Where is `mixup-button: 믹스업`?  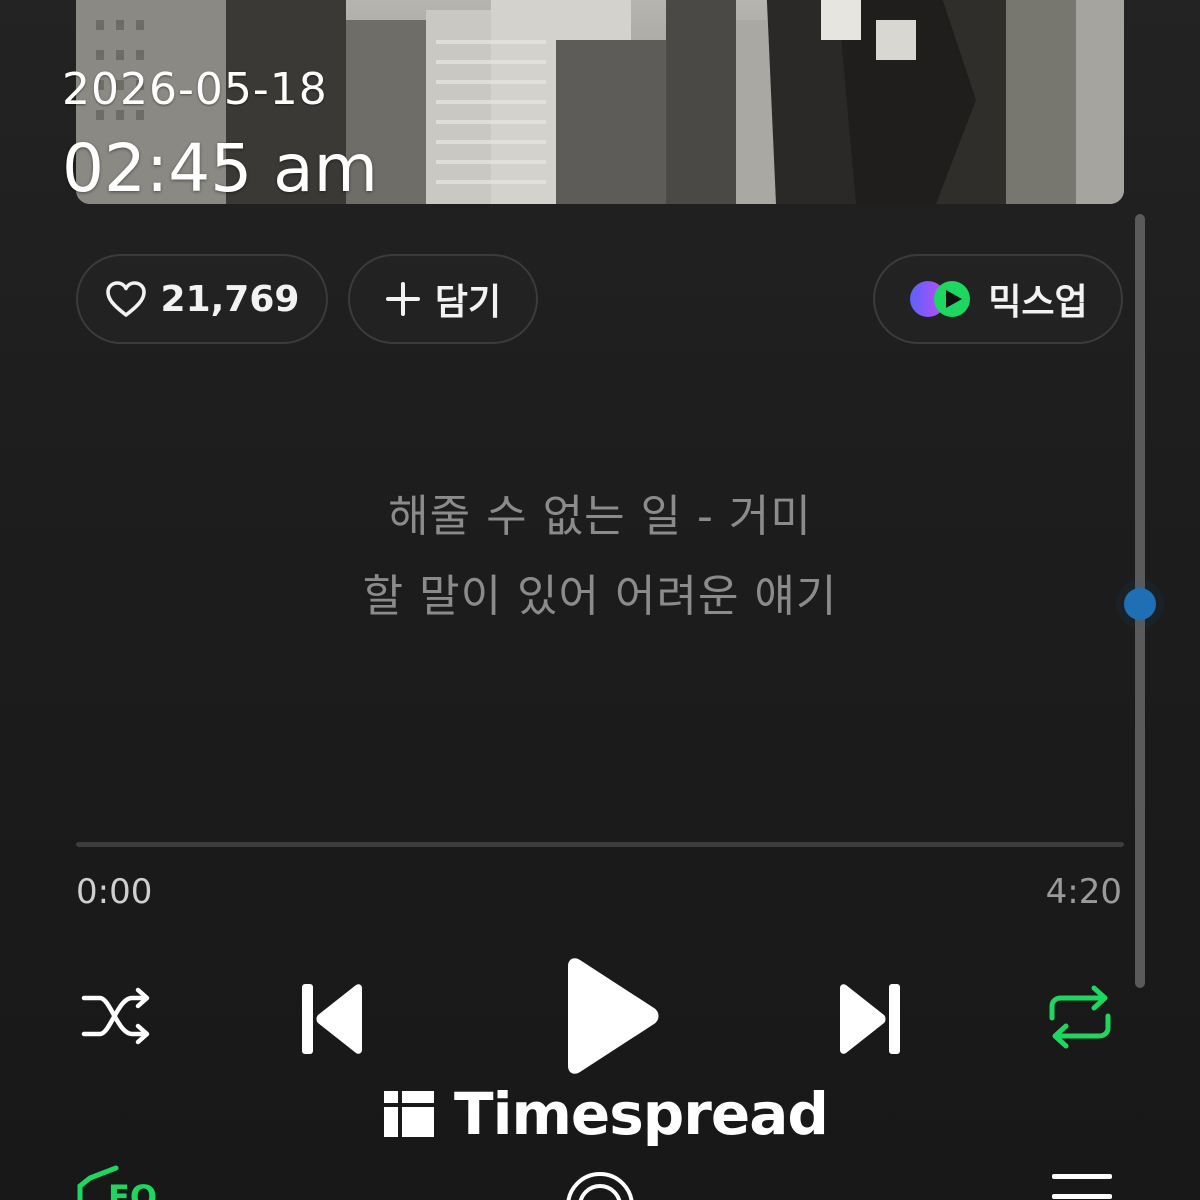
mixup-button: 믹스업 is located at coordinates (998, 299).